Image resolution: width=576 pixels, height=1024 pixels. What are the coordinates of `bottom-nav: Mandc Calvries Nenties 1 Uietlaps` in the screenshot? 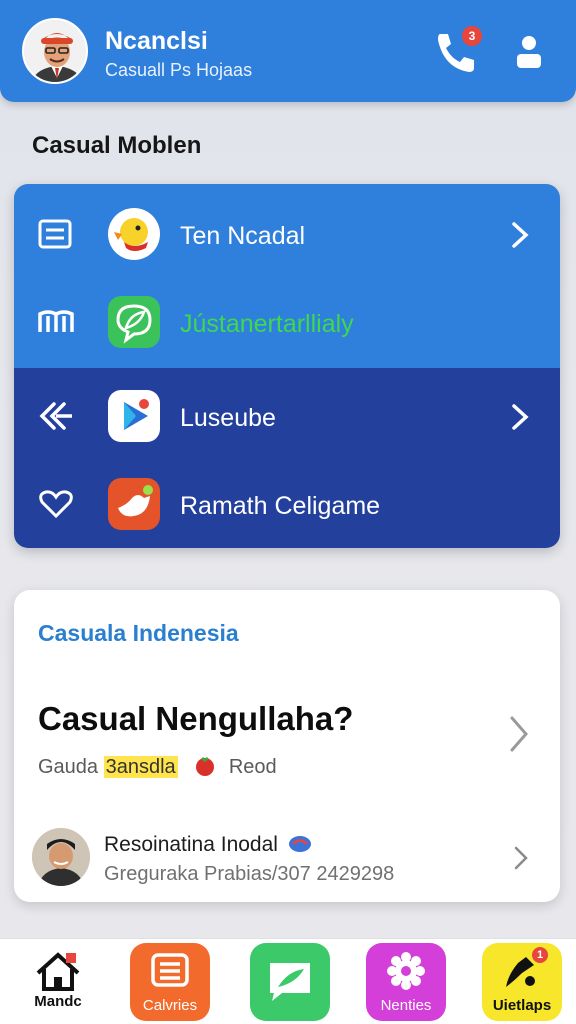 It's located at (288, 981).